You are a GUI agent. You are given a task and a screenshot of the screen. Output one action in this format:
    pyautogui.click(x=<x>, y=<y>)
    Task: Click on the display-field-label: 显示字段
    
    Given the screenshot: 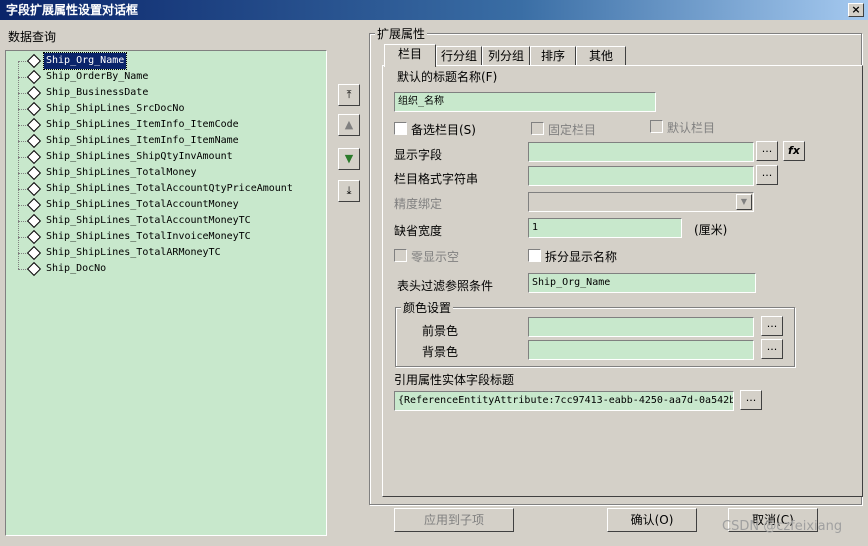 What is the action you would take?
    pyautogui.click(x=418, y=155)
    